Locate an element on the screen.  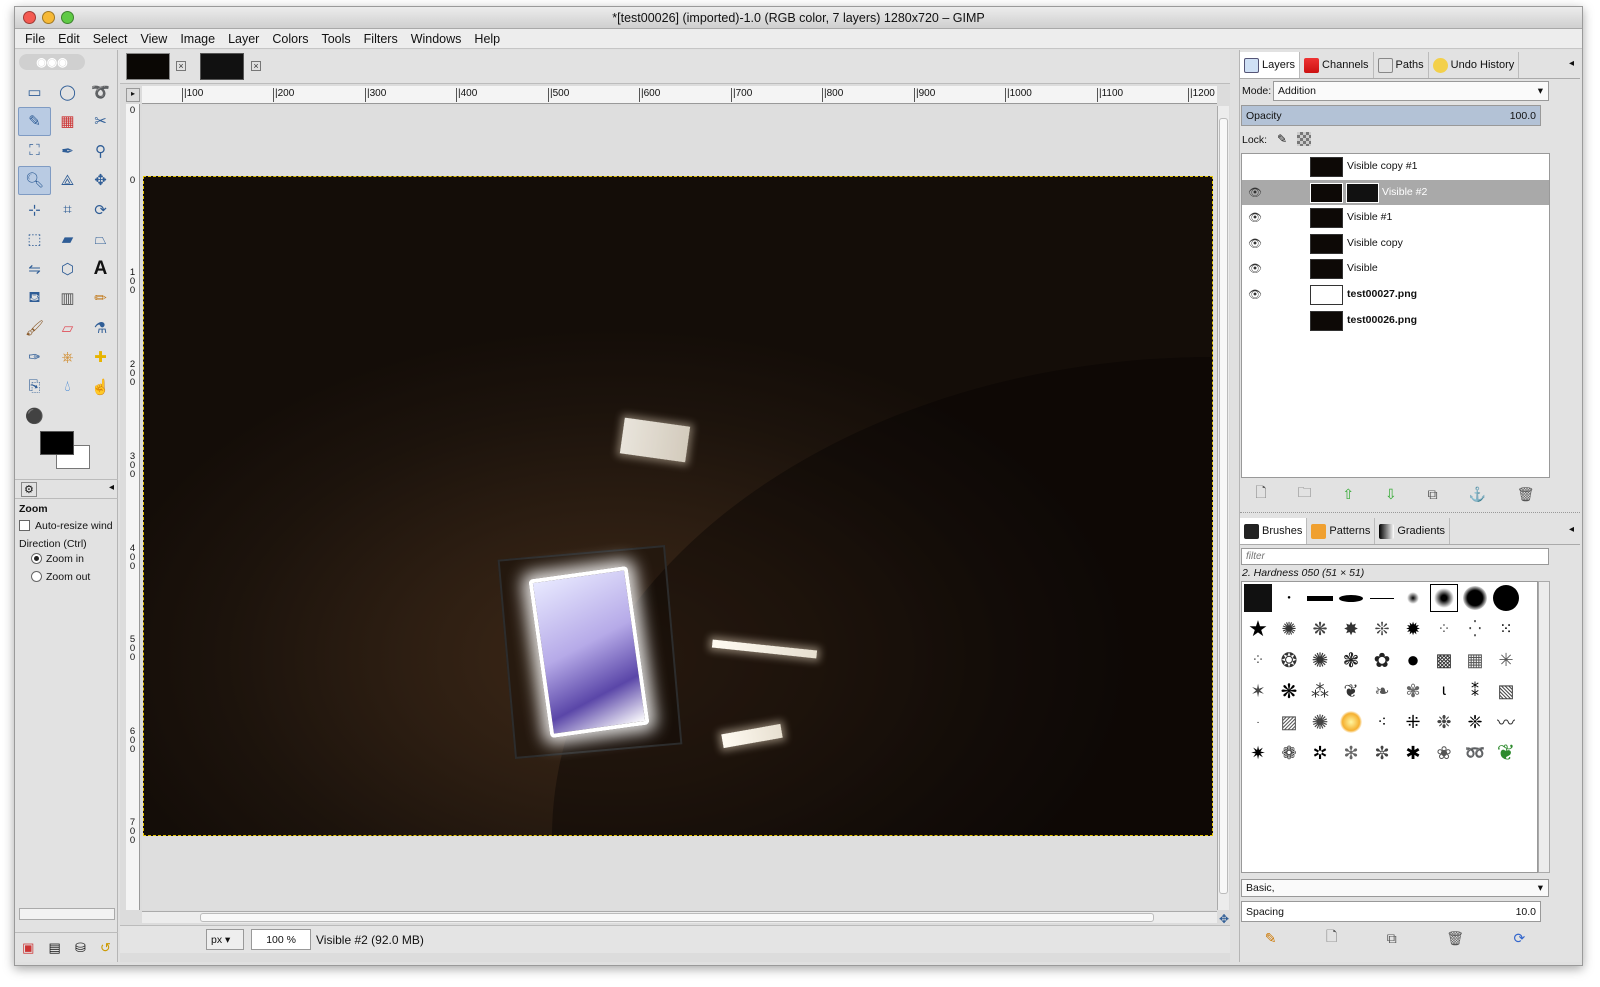
rotate-icon: ⟳ is located at coordinates (100, 210).